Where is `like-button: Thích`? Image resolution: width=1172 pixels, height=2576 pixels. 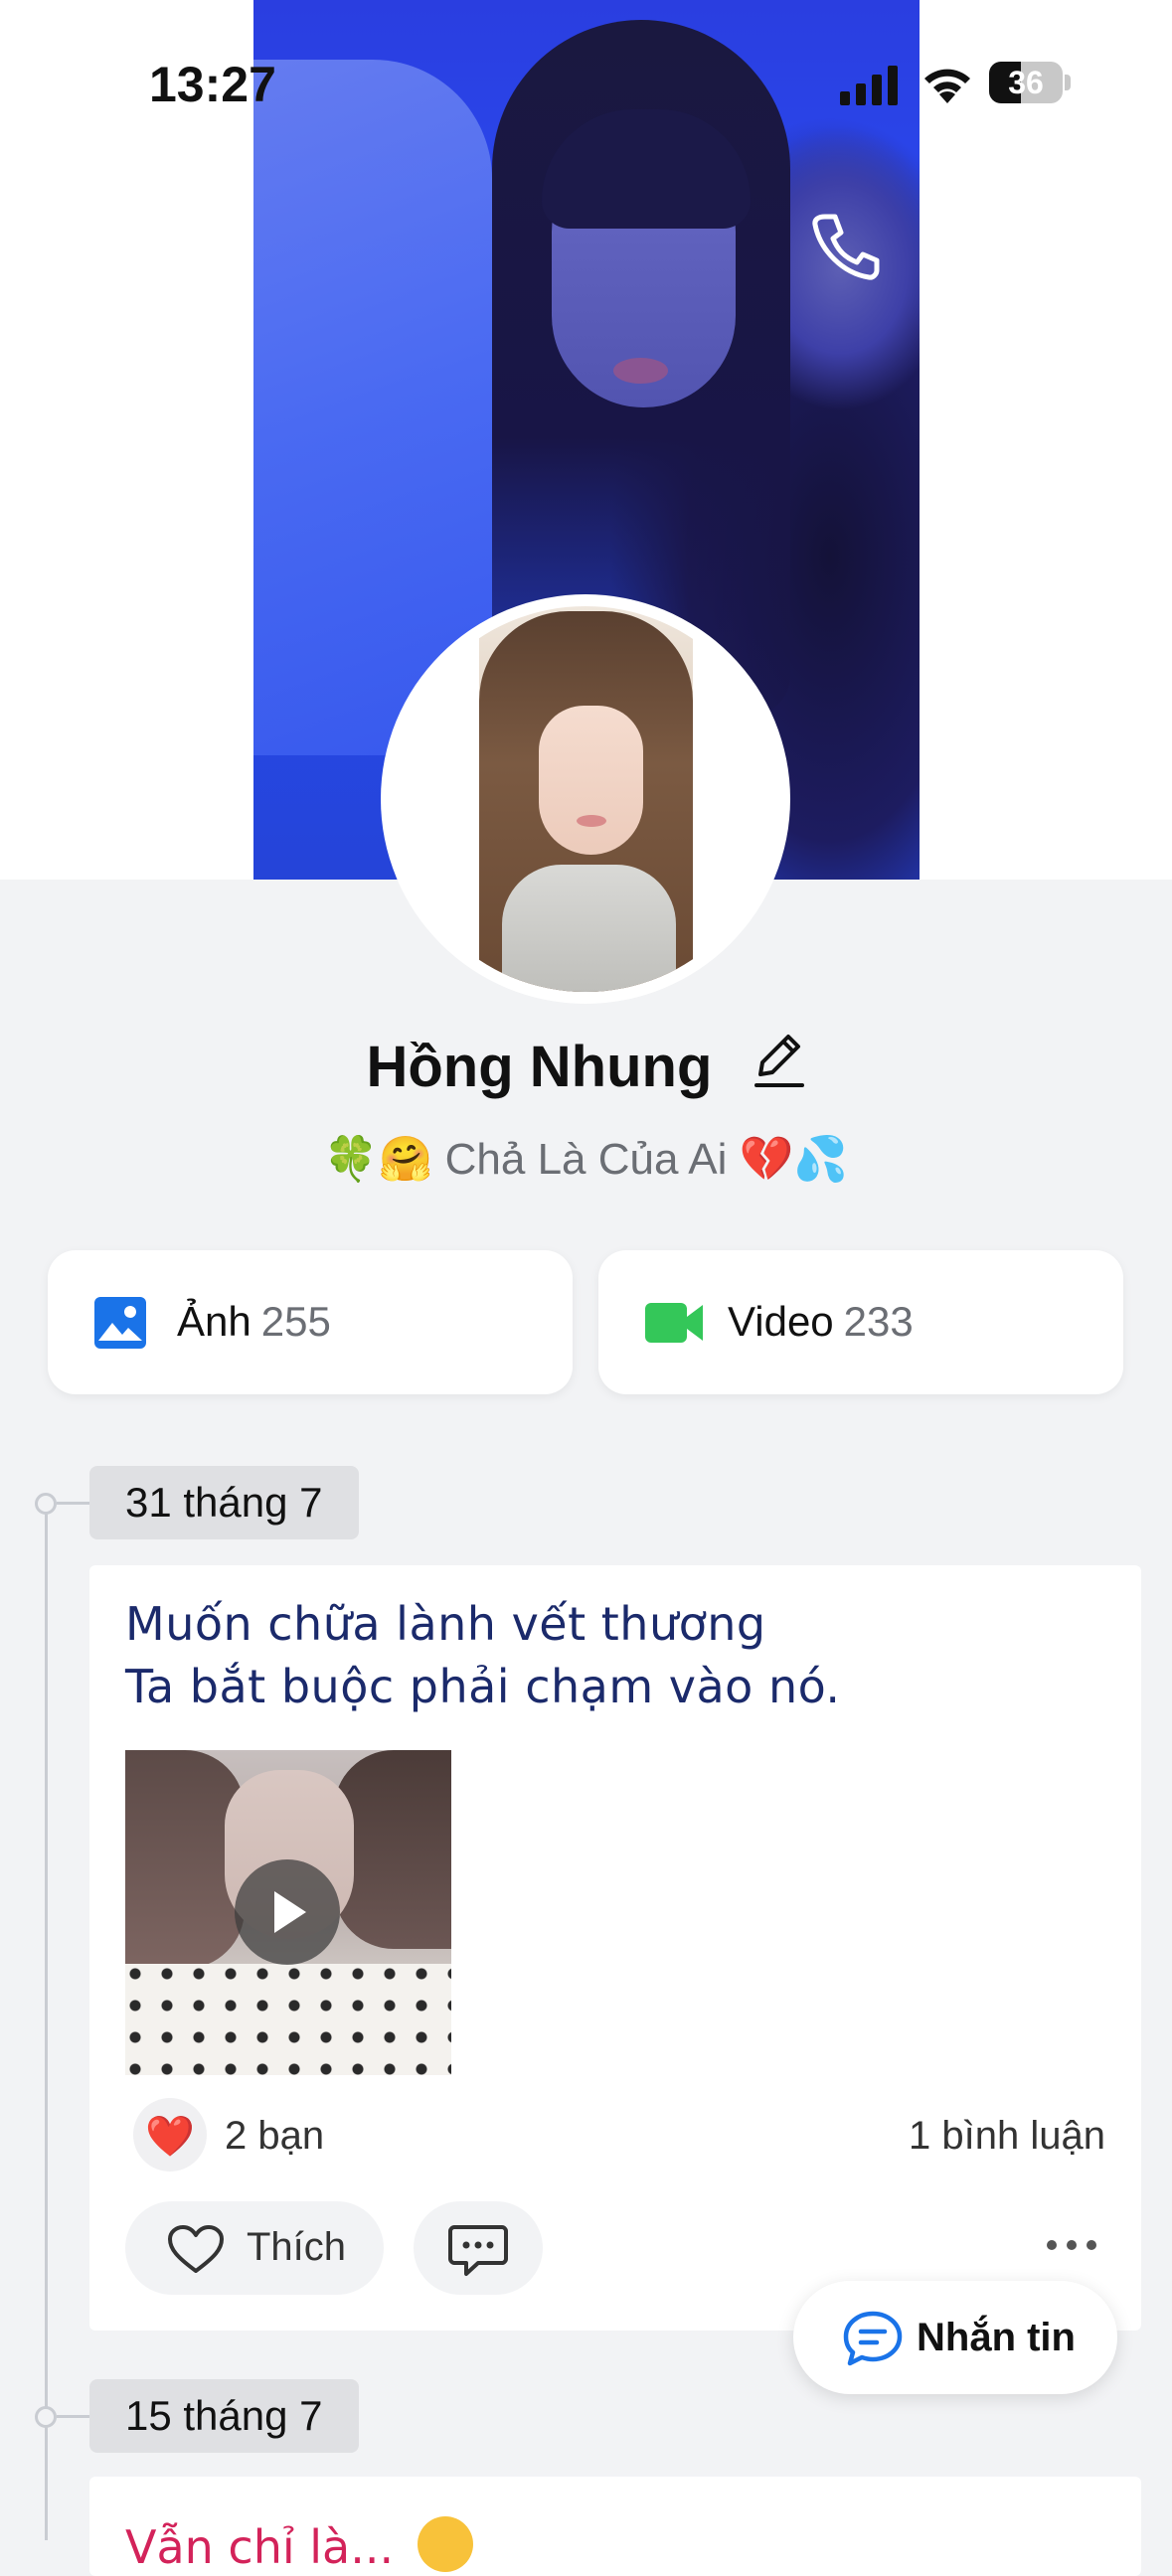
like-button: Thích is located at coordinates (254, 2248).